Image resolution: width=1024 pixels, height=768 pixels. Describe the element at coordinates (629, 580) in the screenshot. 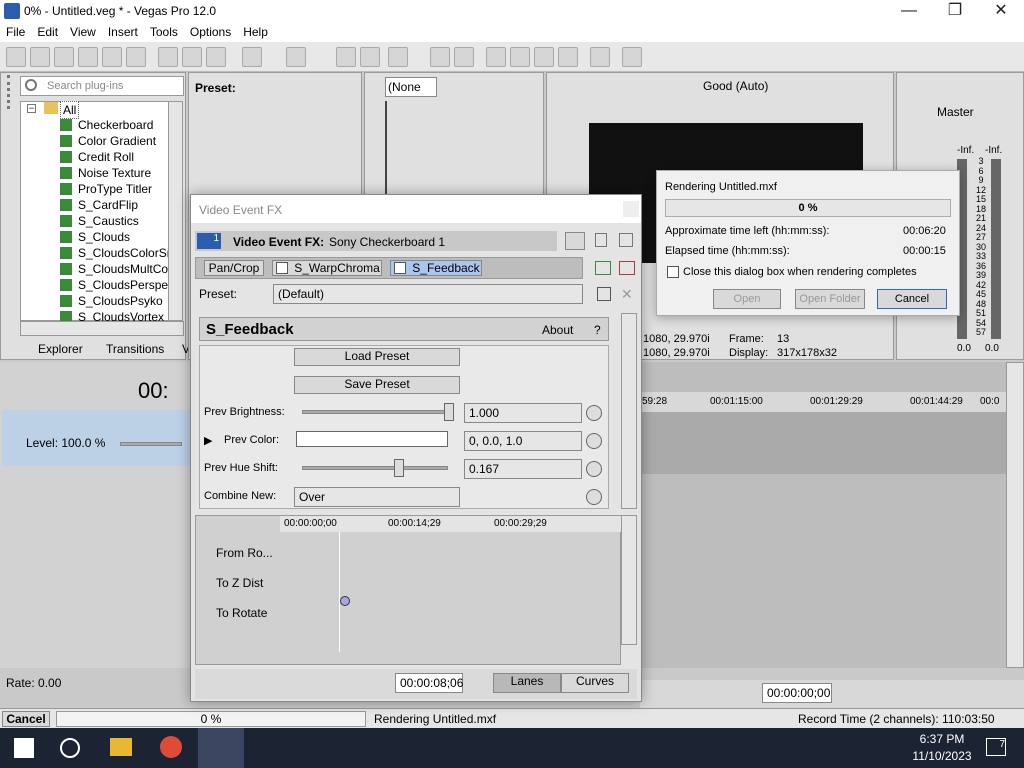

I see `keyframe-vscroll` at that location.